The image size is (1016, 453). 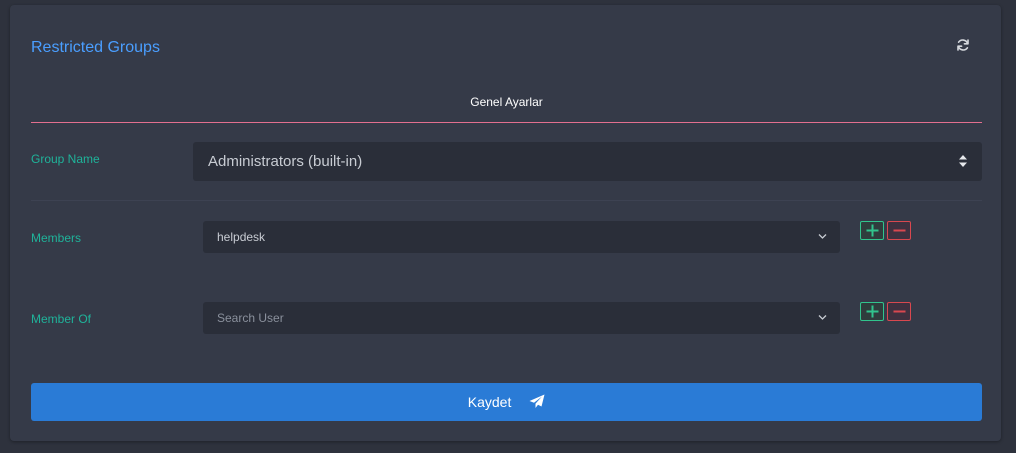 I want to click on save-button-label: Kaydet, so click(x=489, y=402).